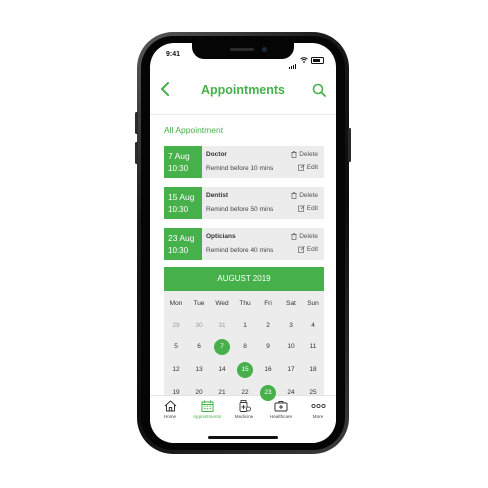 The image size is (488, 488). Describe the element at coordinates (245, 392) in the screenshot. I see `calendar-day: 22` at that location.